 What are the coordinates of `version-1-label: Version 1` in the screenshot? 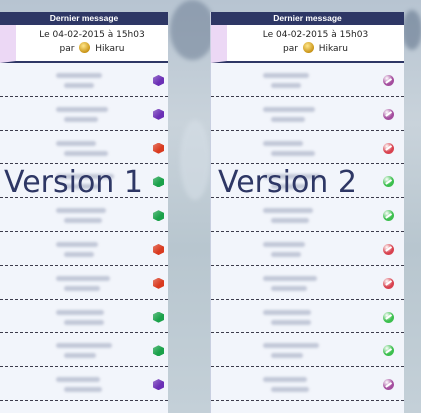 It's located at (73, 182).